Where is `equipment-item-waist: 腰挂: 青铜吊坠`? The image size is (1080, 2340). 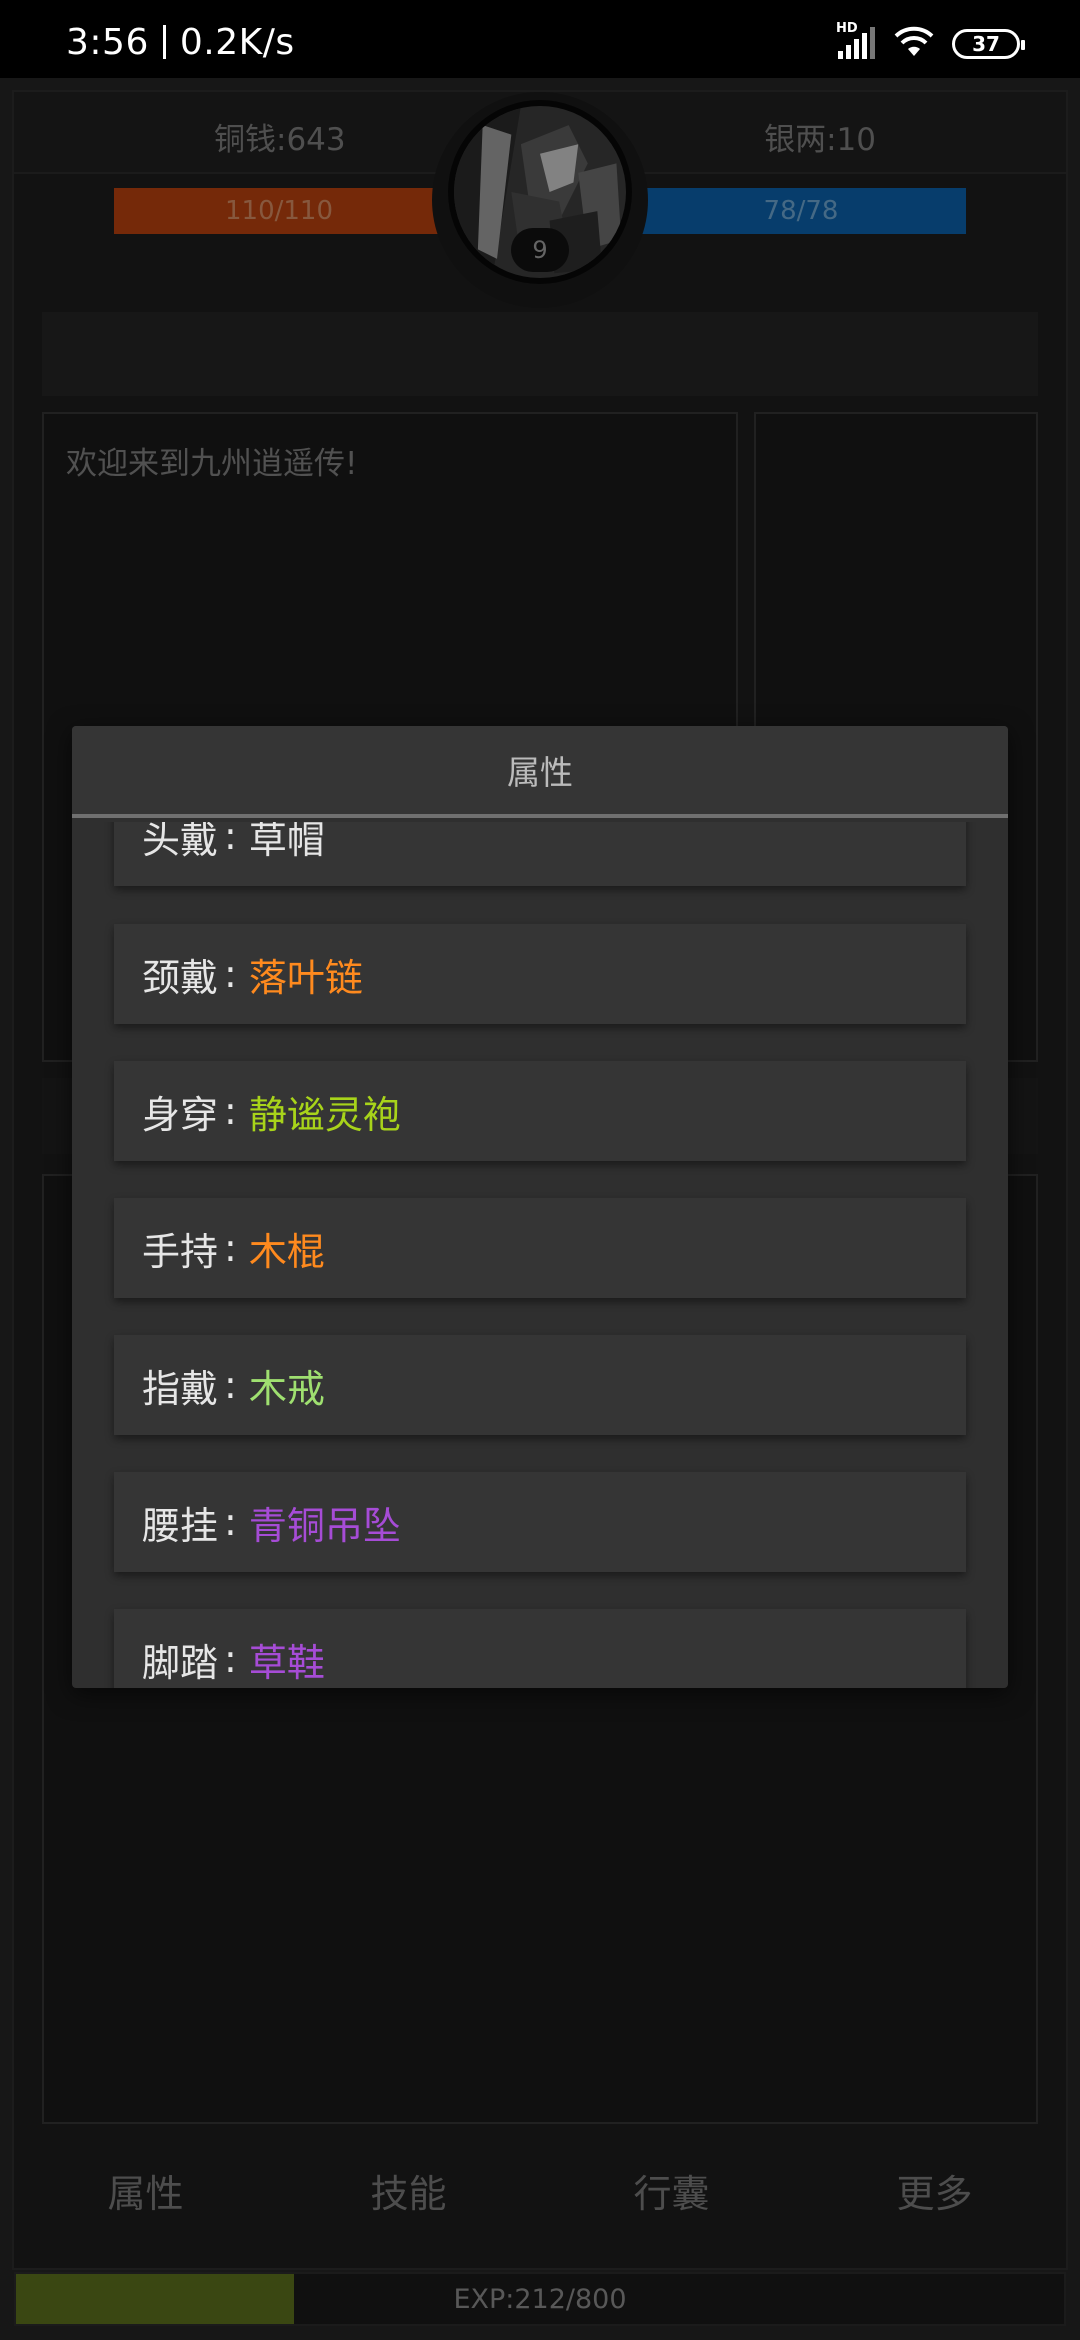
equipment-item-waist: 腰挂: 青铜吊坠 is located at coordinates (540, 1522).